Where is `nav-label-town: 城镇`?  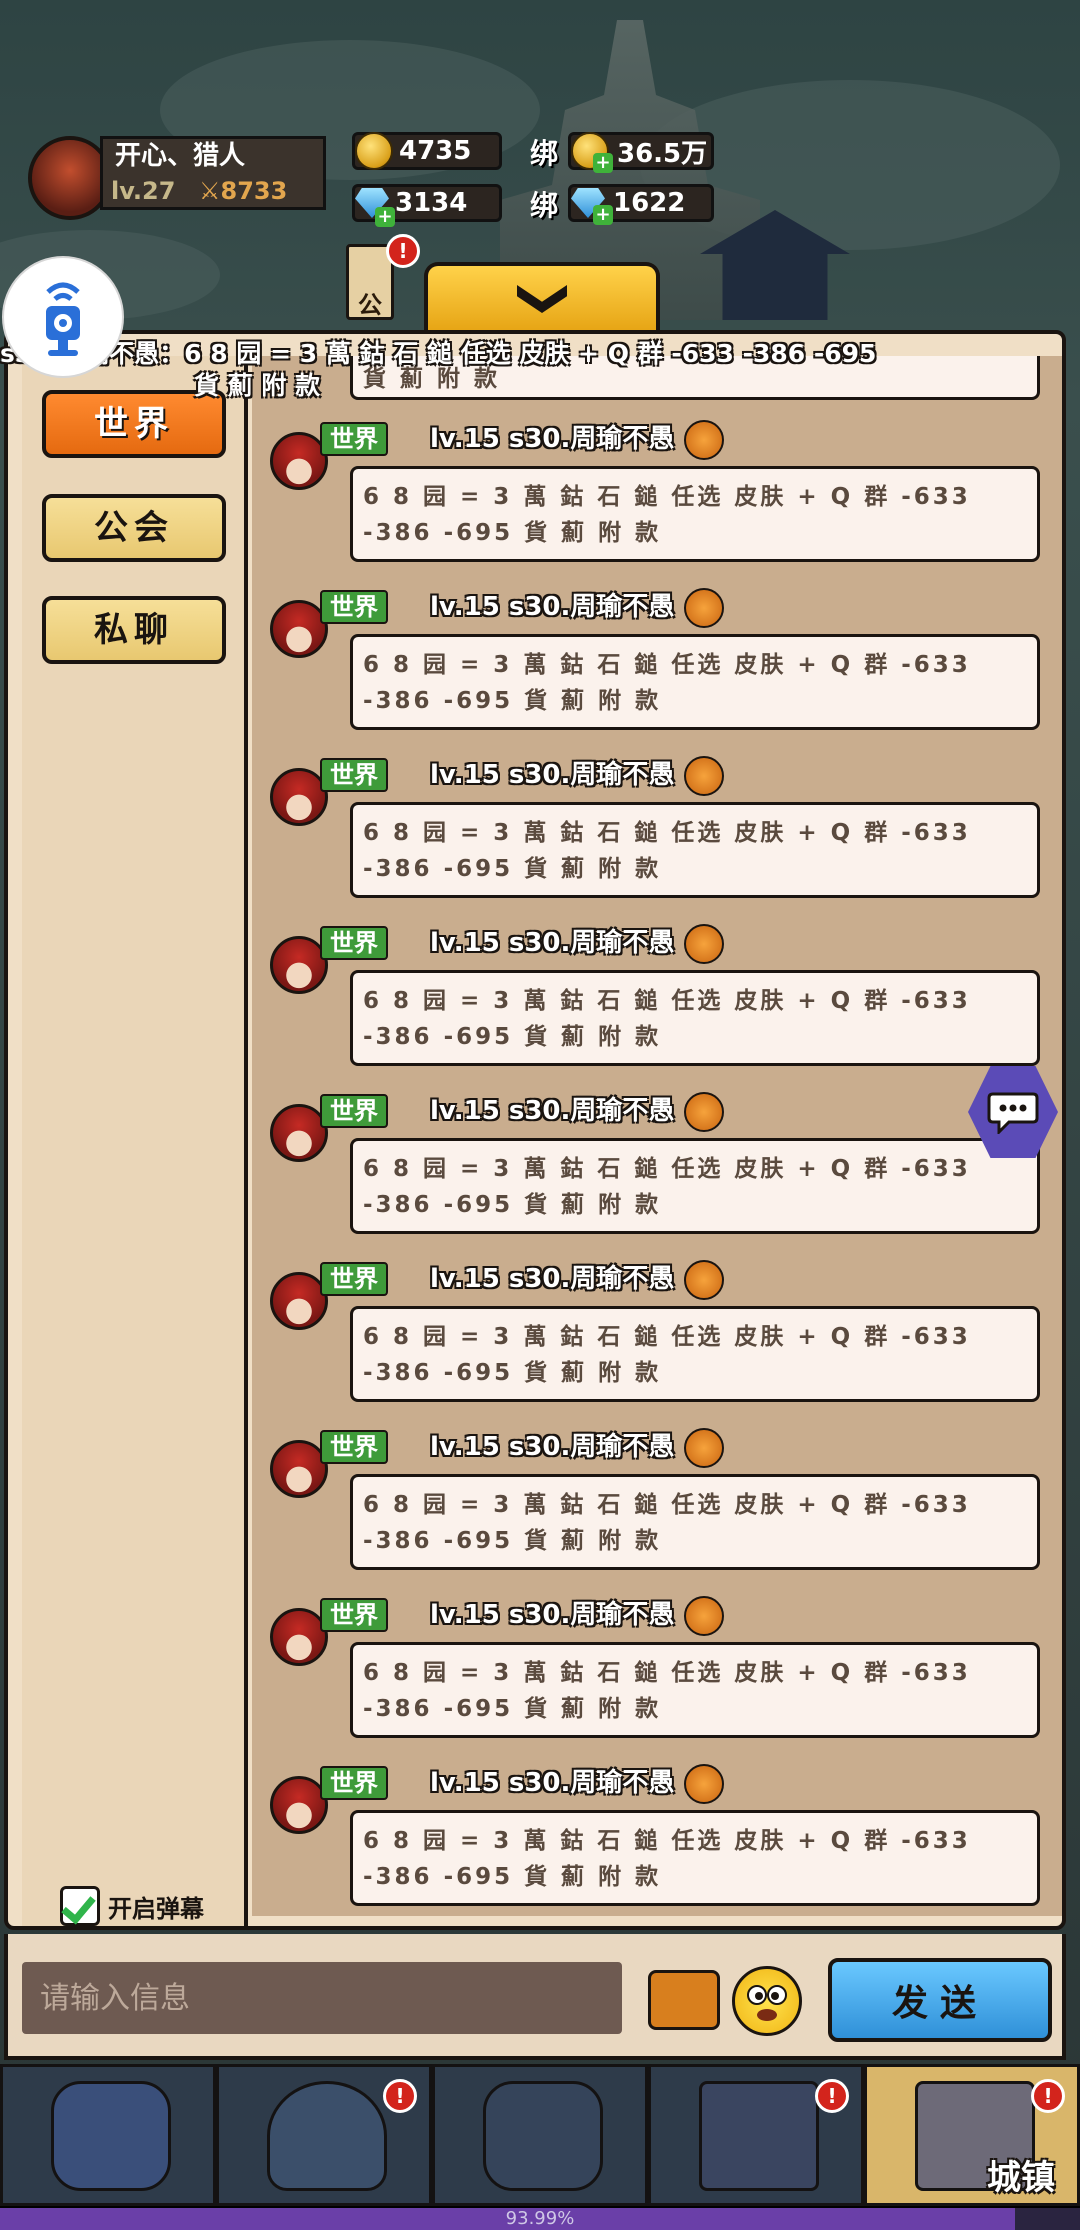 nav-label-town: 城镇 is located at coordinates (1021, 2178).